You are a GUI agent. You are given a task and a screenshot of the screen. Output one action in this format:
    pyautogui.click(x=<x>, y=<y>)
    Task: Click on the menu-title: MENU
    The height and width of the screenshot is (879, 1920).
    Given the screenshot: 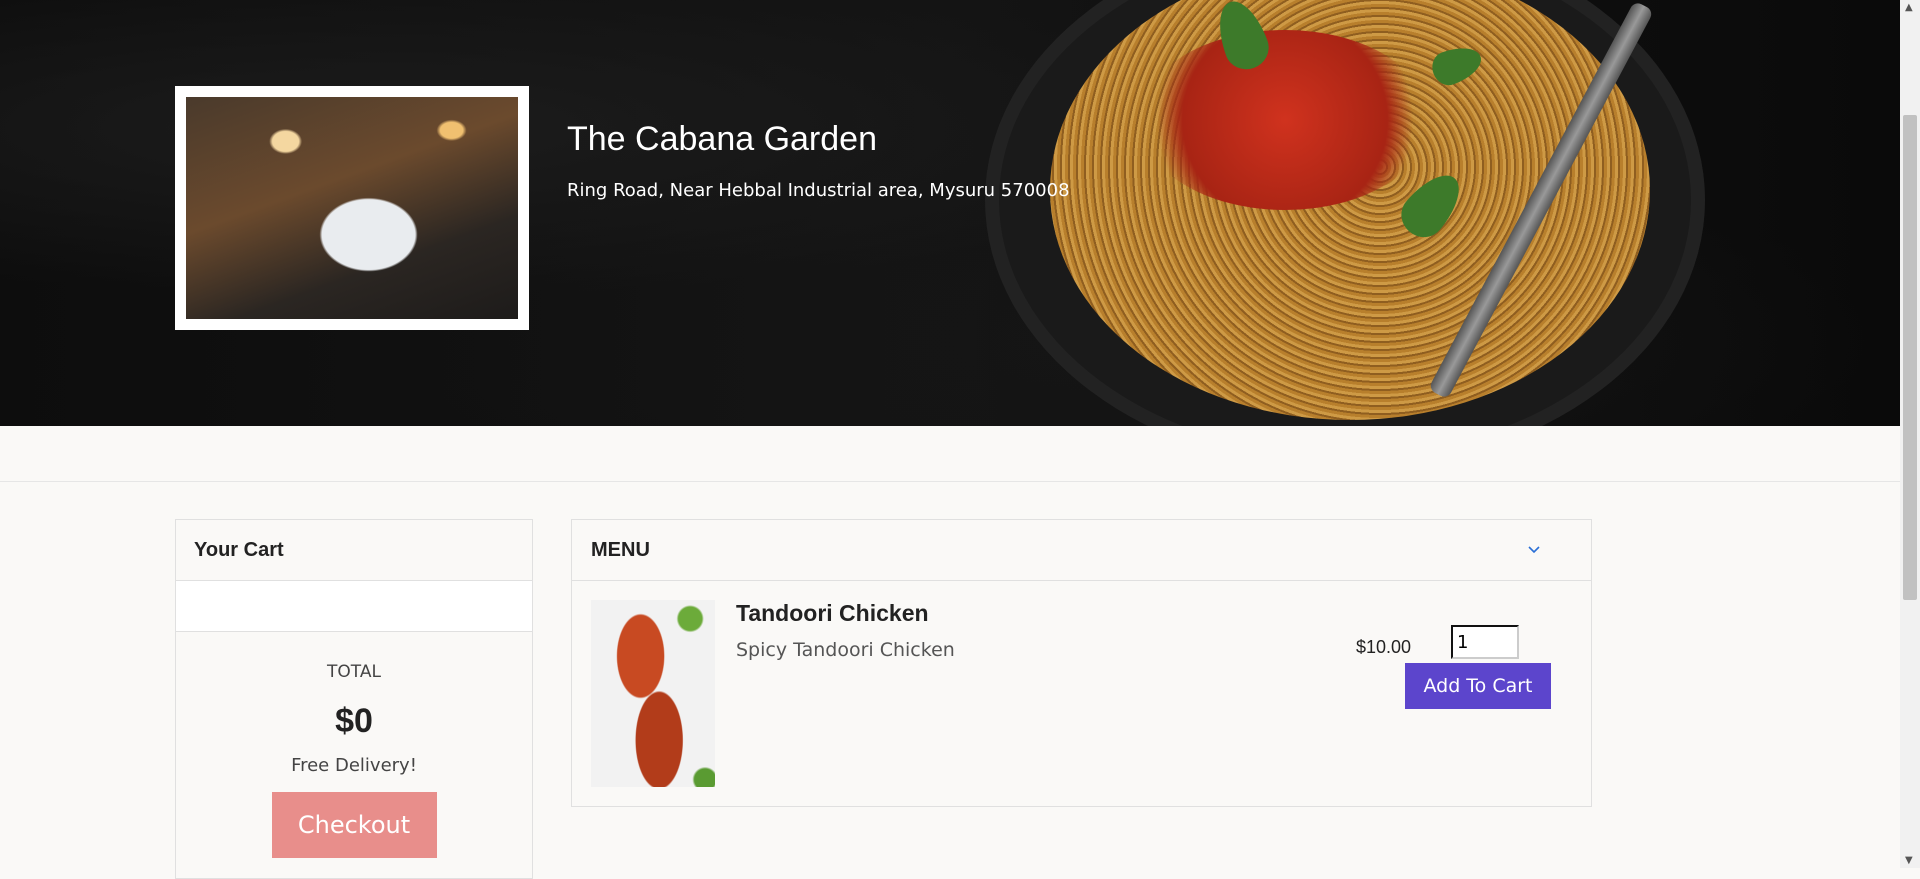 What is the action you would take?
    pyautogui.click(x=620, y=549)
    